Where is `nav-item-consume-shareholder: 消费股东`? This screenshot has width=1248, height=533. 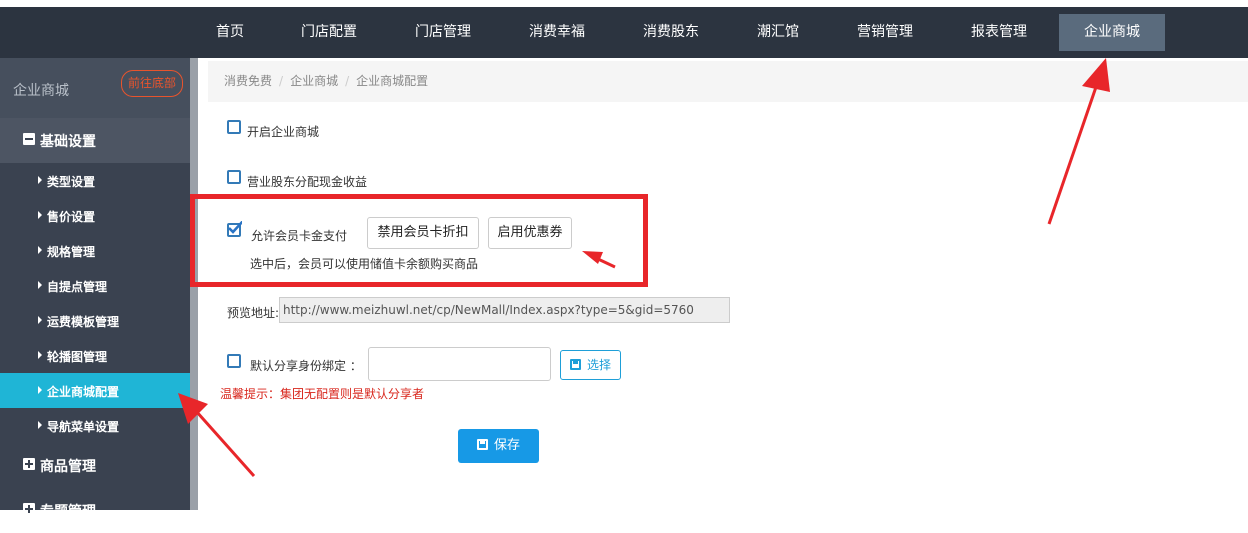 nav-item-consume-shareholder: 消费股东 is located at coordinates (671, 32).